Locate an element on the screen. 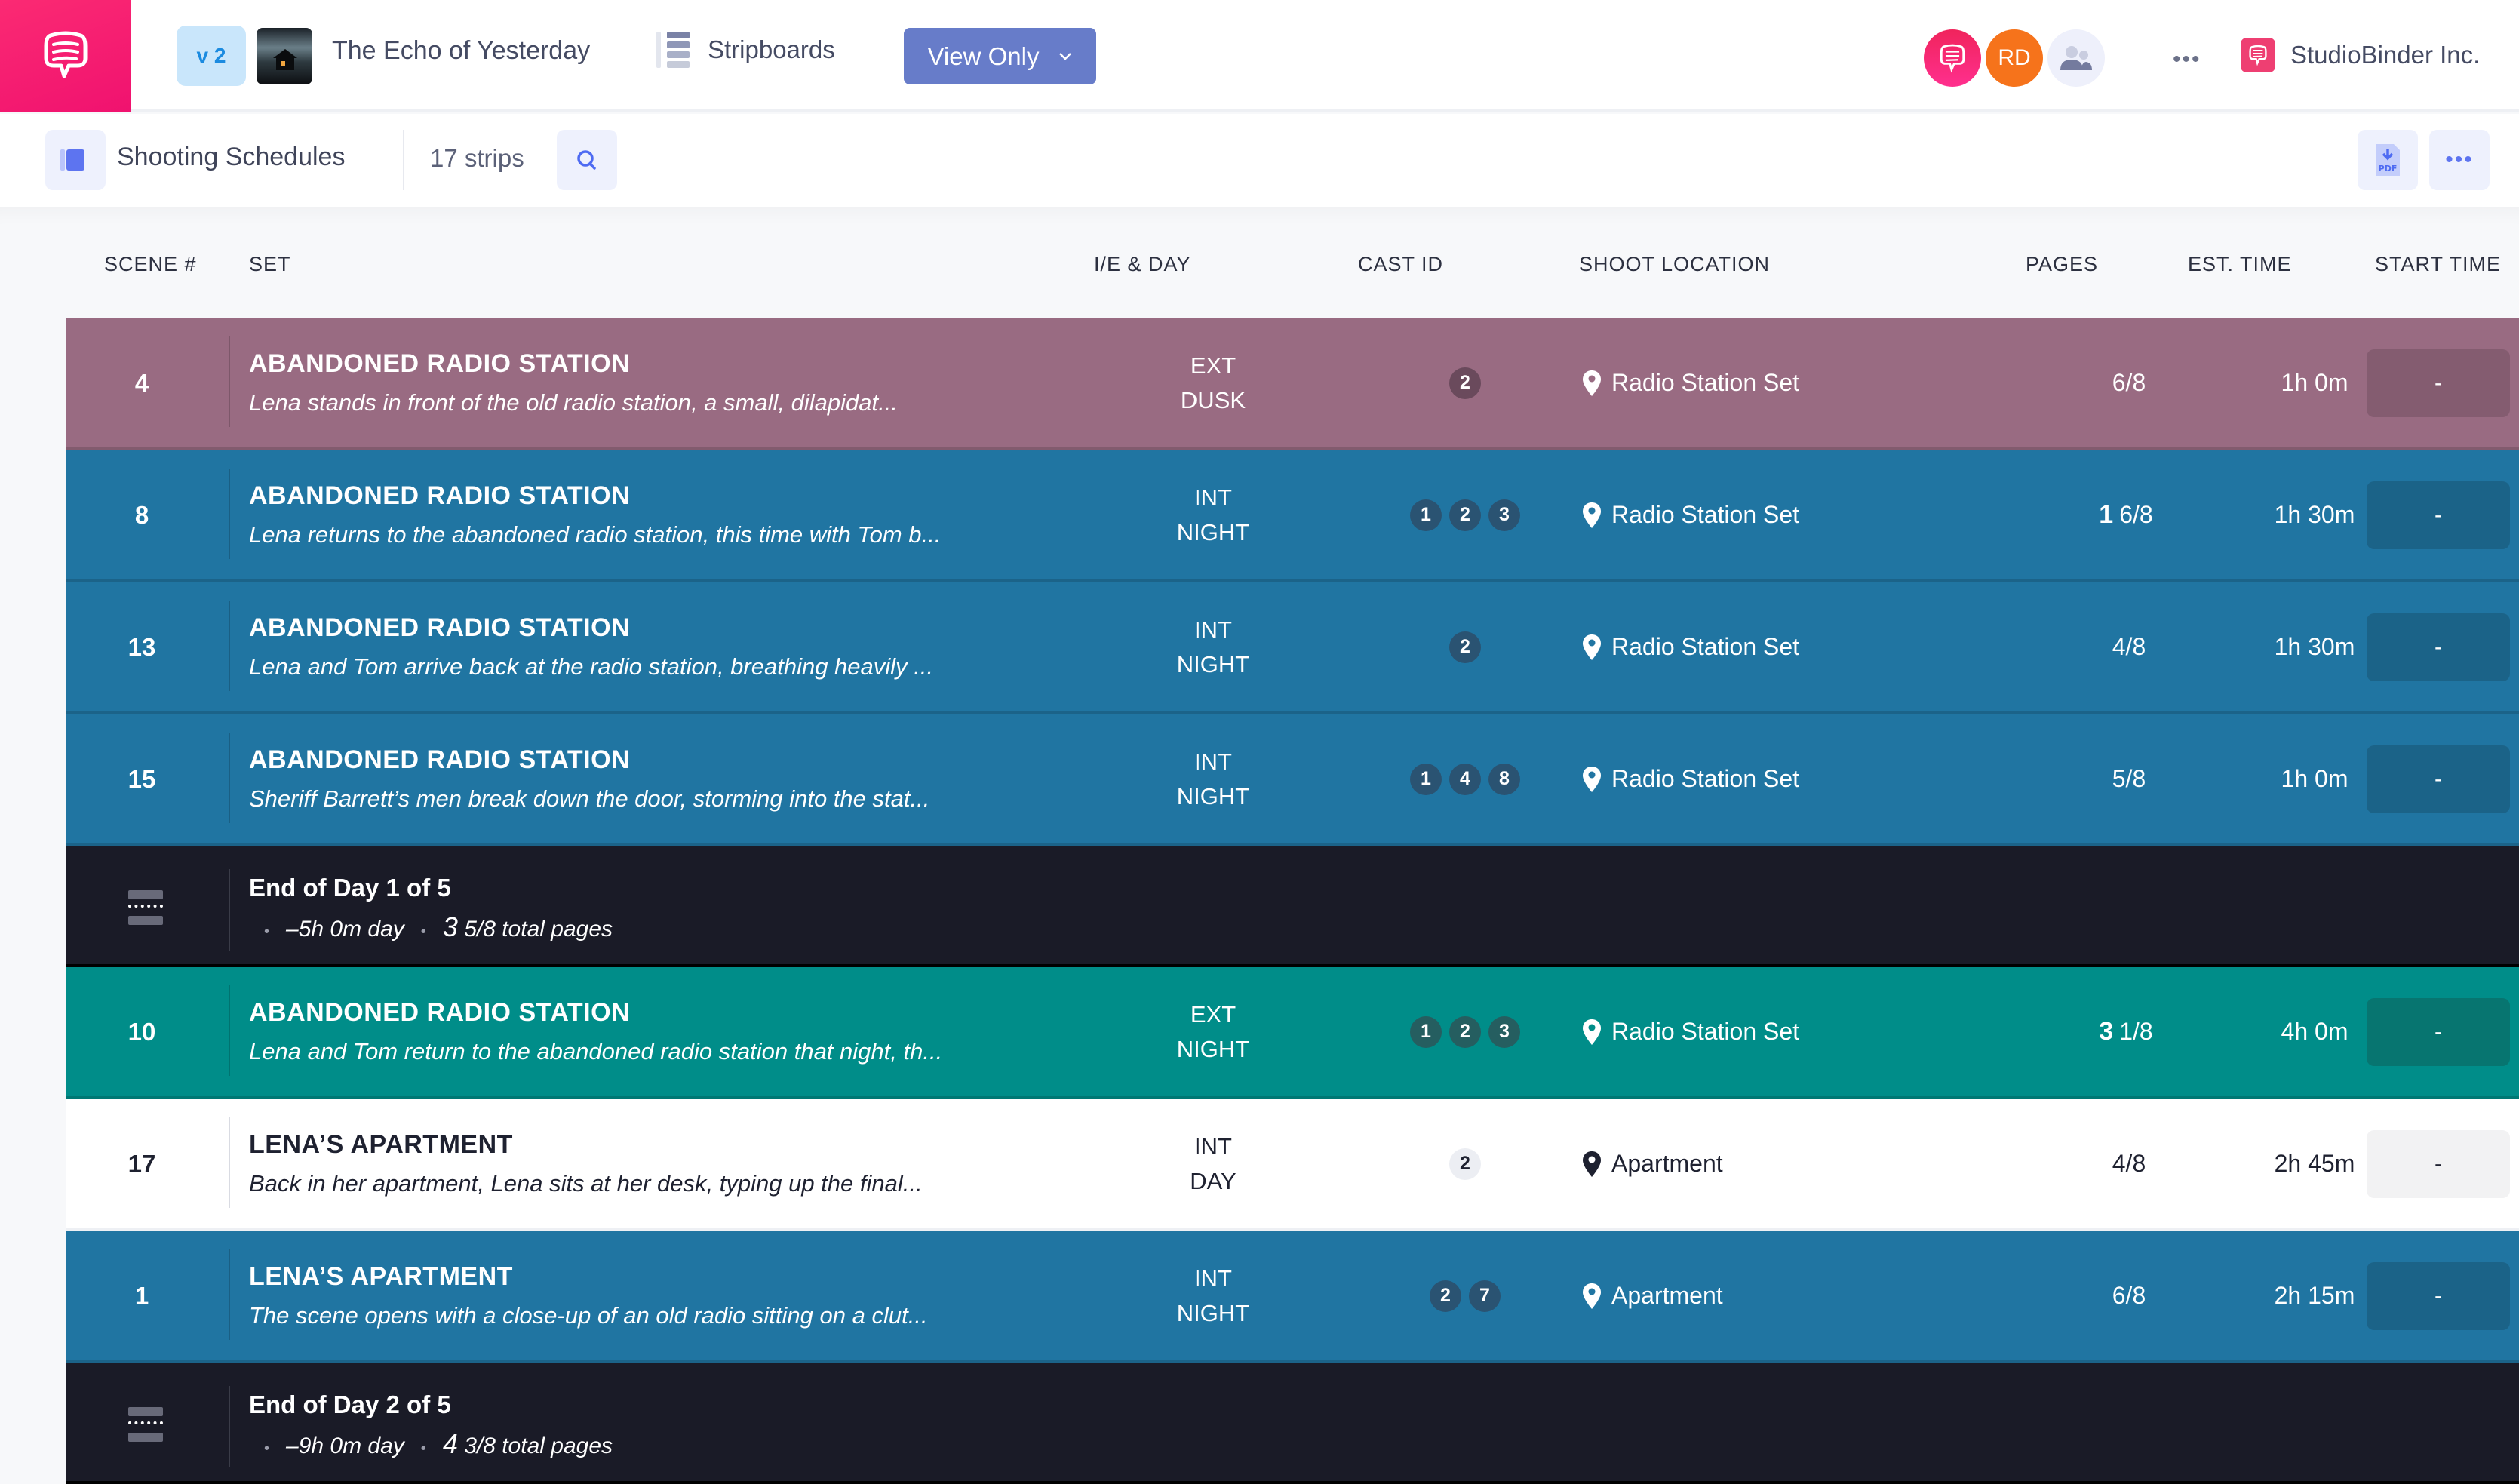 This screenshot has width=2519, height=1484. cast-ids: 148 is located at coordinates (1465, 778).